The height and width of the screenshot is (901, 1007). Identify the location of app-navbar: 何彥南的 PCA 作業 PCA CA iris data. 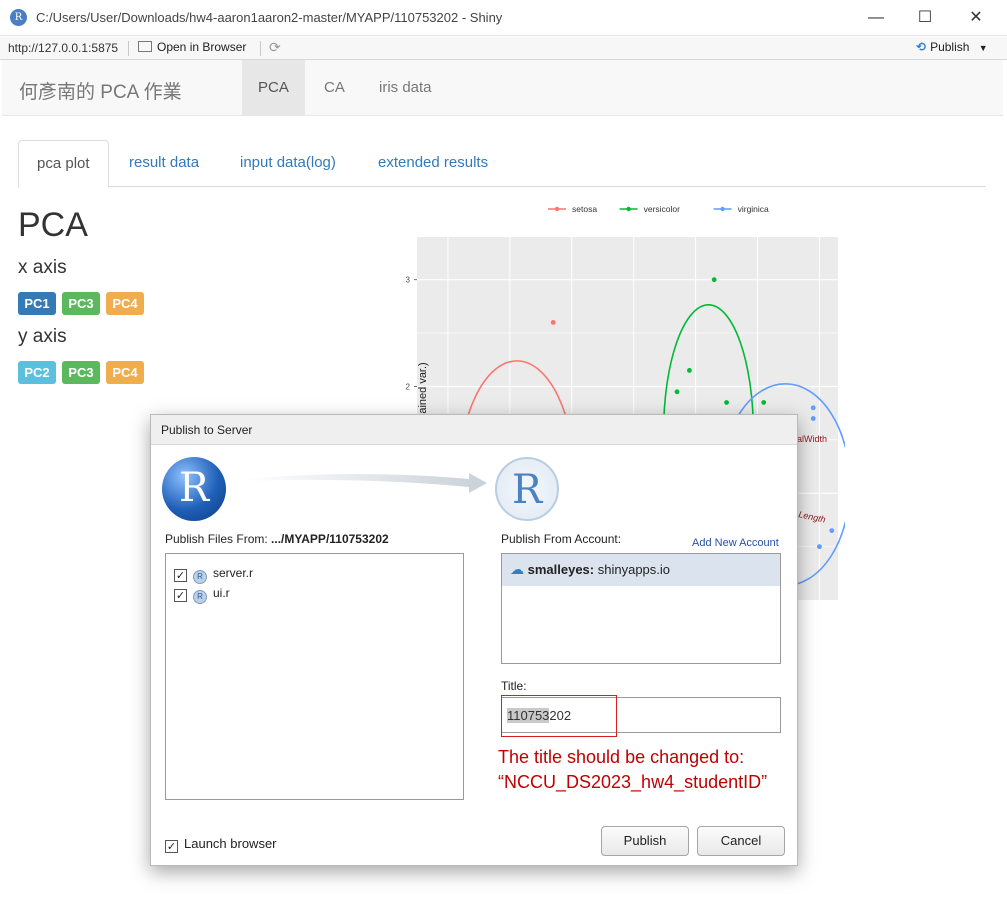
(502, 88).